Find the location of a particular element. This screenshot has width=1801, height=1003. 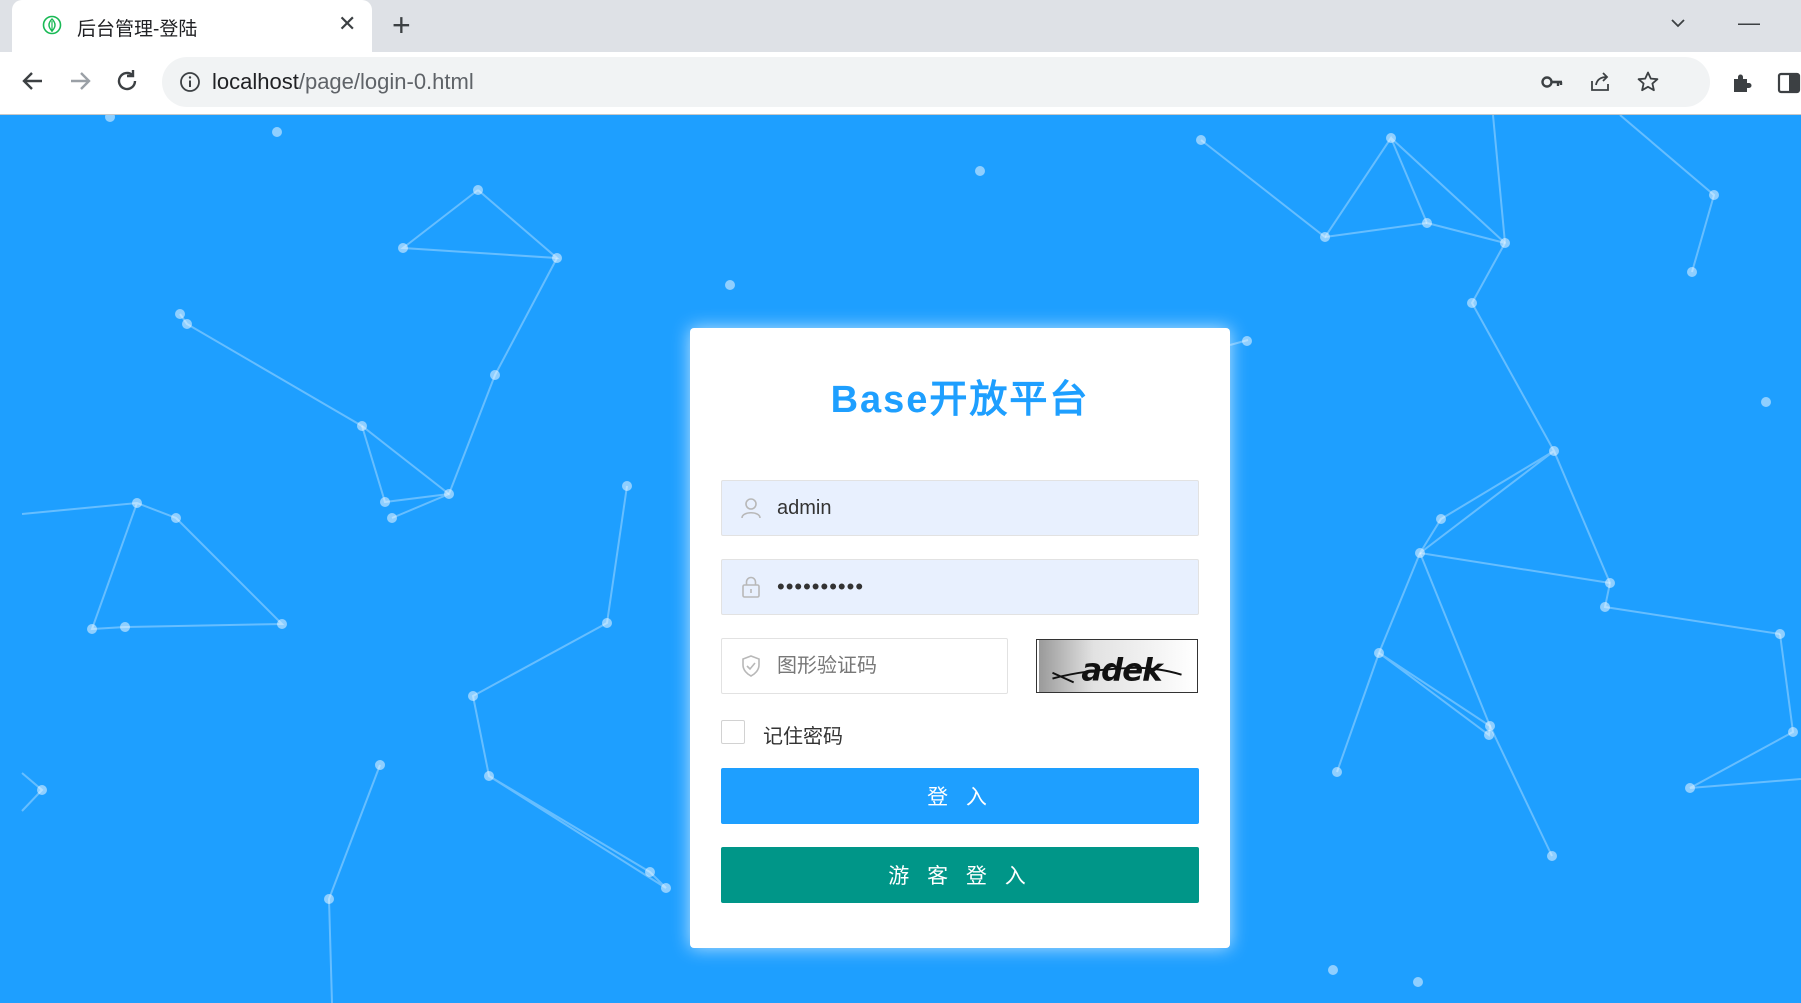

page-title: Base开放平台 is located at coordinates (960, 400).